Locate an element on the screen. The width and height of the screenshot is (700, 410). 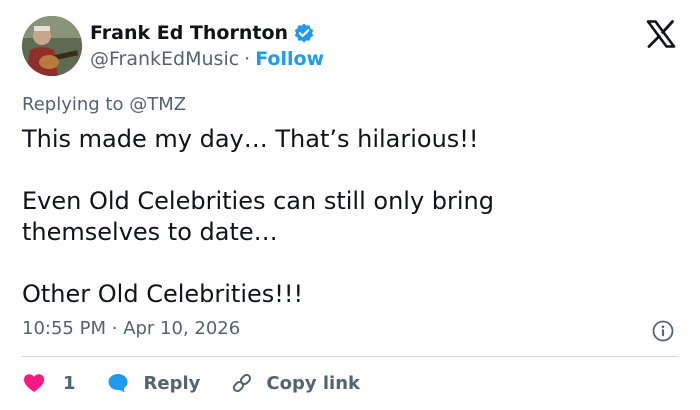
author-name-row: Frank Ed Thornton is located at coordinates (202, 33).